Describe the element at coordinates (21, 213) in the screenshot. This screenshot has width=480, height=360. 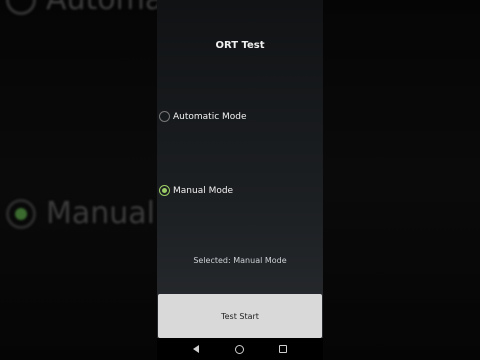
I see `bg-radio-checked-icon` at that location.